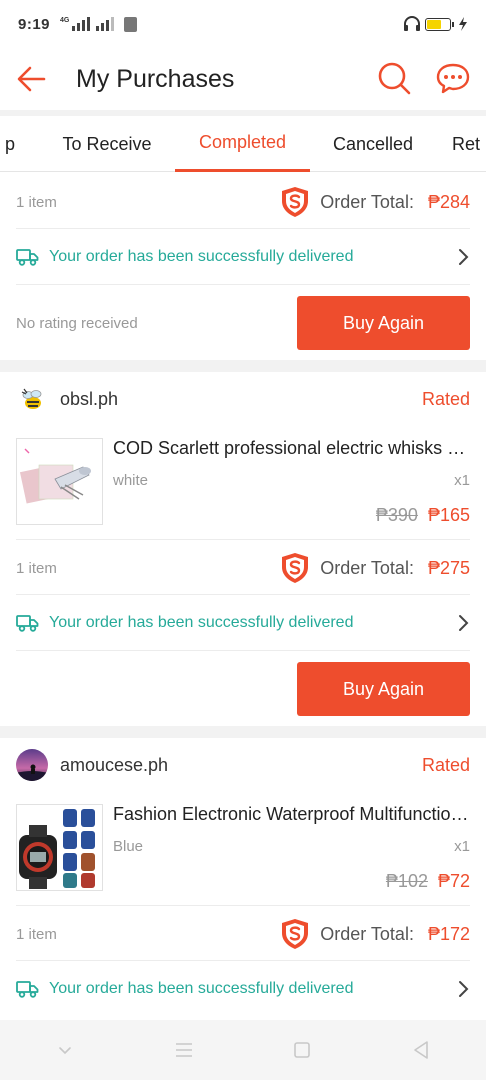  Describe the element at coordinates (243, 24) in the screenshot. I see `status-bar: 9:19 4G` at that location.